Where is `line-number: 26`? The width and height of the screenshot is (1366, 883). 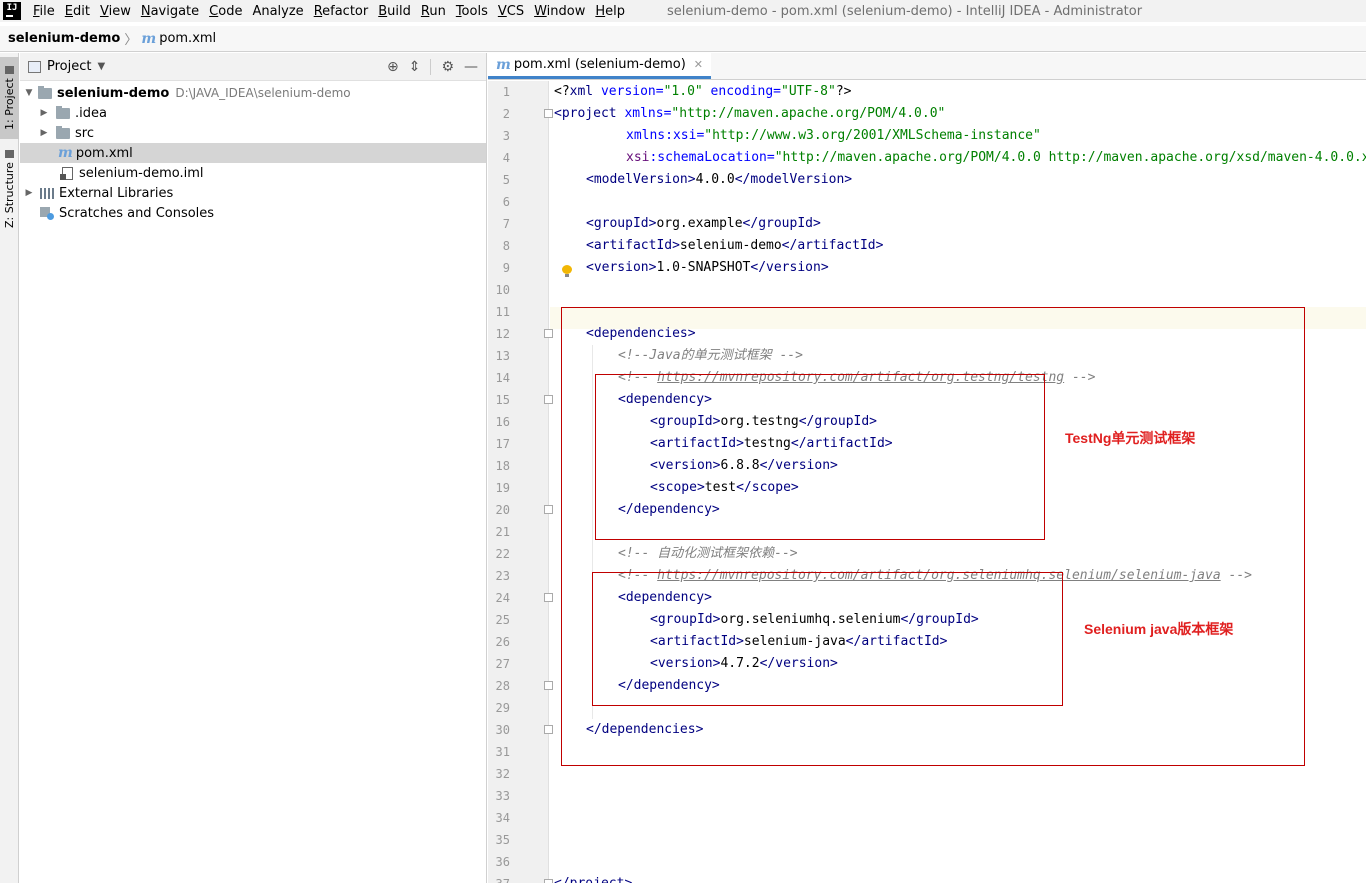
line-number: 26 is located at coordinates (502, 642).